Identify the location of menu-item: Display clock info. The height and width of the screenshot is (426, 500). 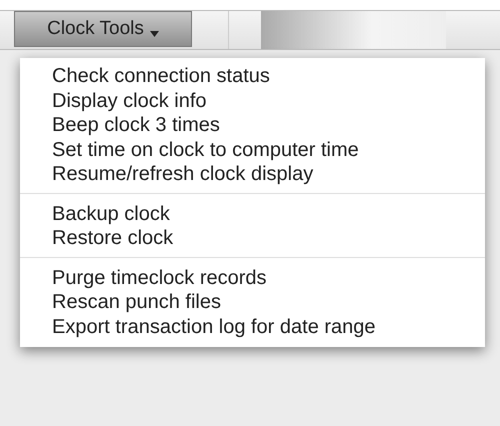
(252, 100).